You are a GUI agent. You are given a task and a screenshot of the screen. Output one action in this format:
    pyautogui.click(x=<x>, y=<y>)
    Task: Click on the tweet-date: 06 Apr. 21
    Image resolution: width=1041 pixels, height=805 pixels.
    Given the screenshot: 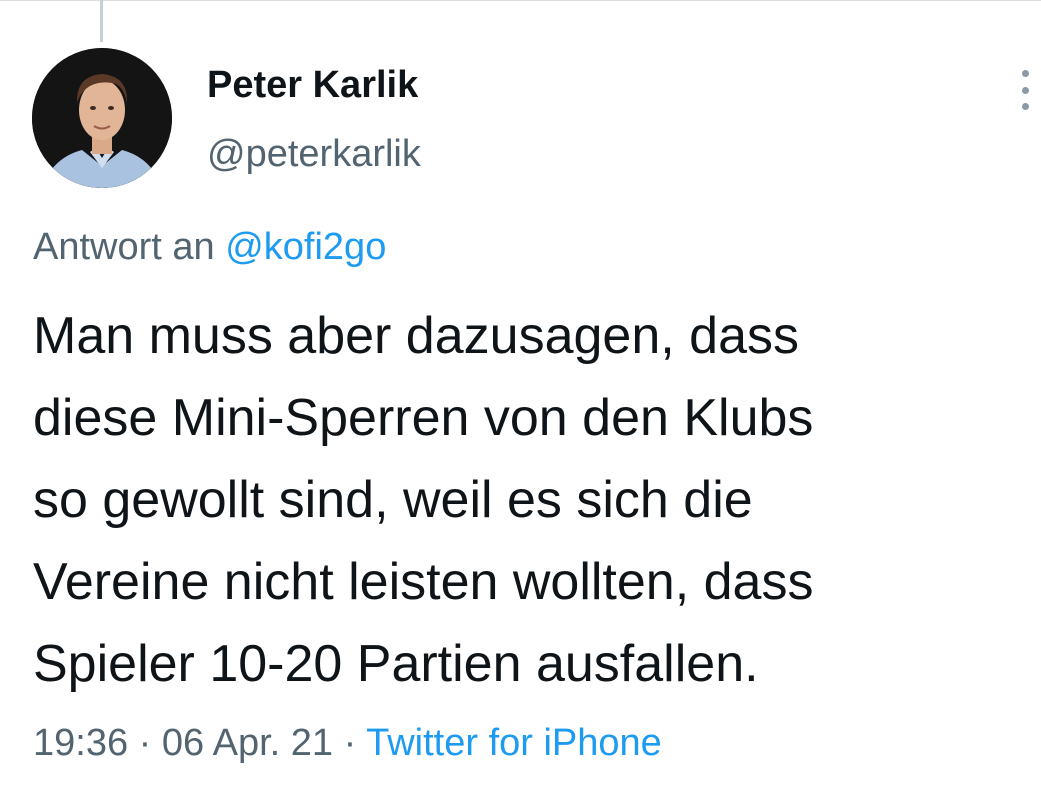 What is the action you would take?
    pyautogui.click(x=247, y=743)
    